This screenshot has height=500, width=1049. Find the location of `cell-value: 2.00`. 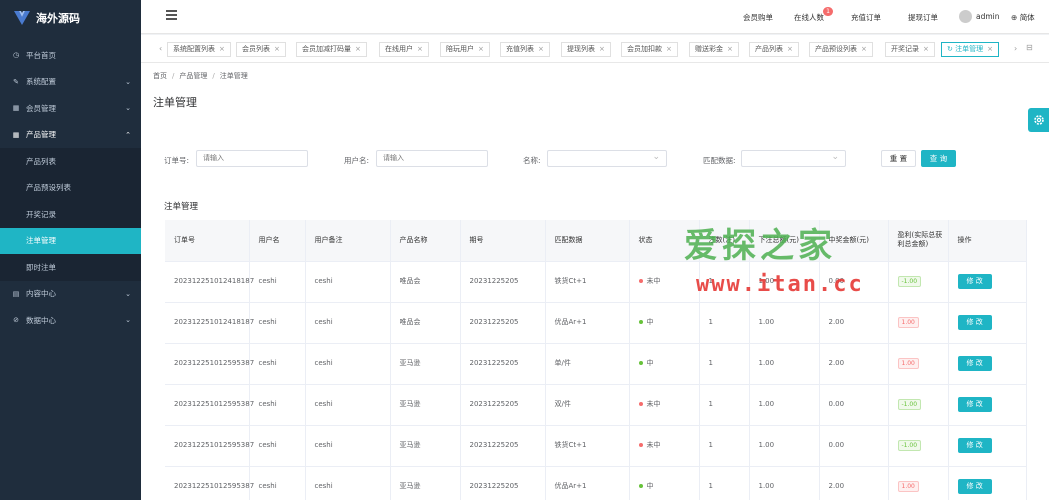

cell-value: 2.00 is located at coordinates (836, 322).